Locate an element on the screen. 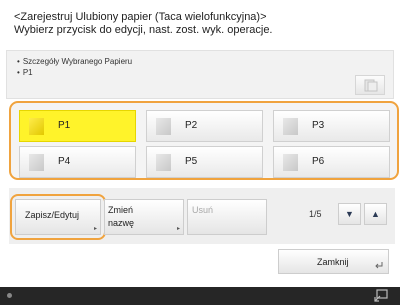 This screenshot has width=400, height=305. paper-button-p4: P4 is located at coordinates (77, 162).